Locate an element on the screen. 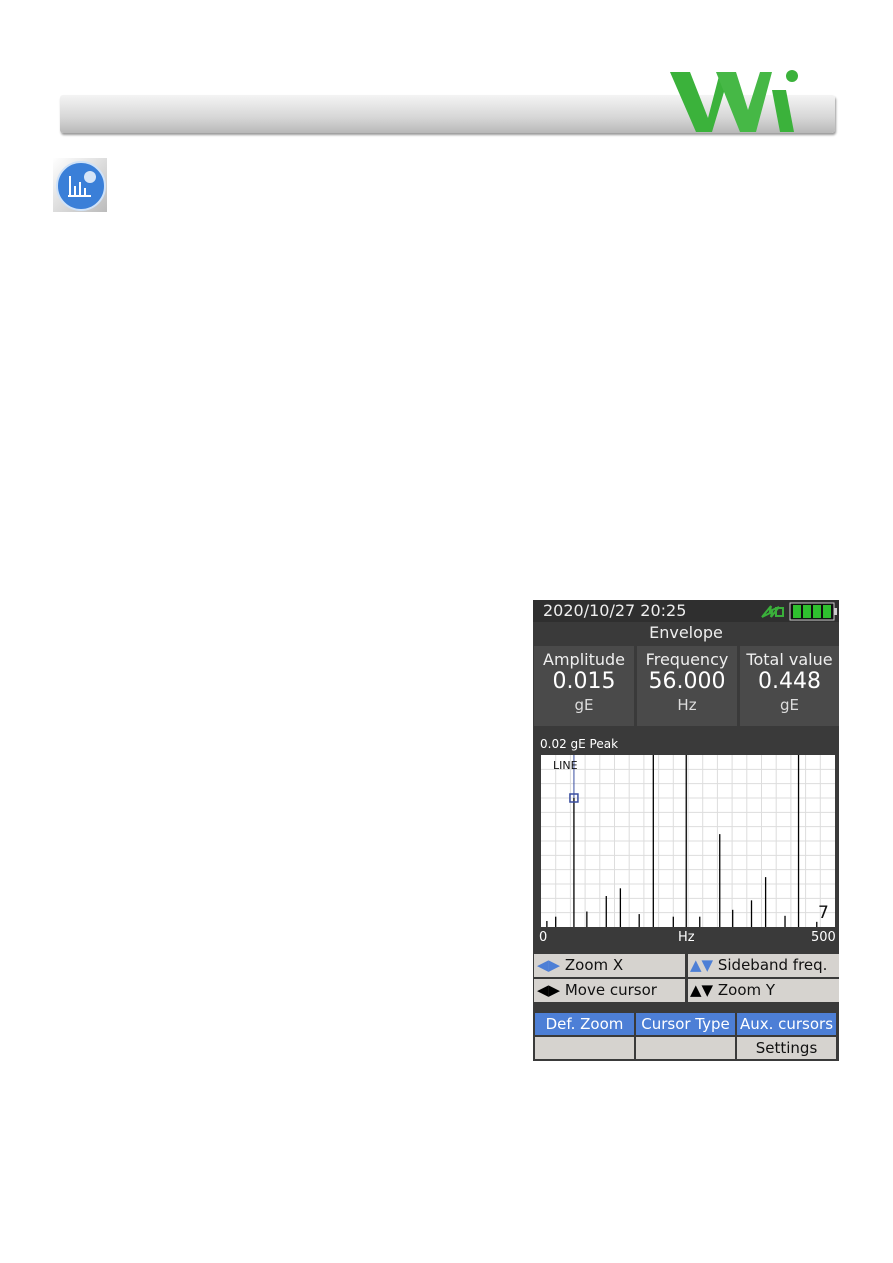  x-tick-min: 0 is located at coordinates (543, 937).